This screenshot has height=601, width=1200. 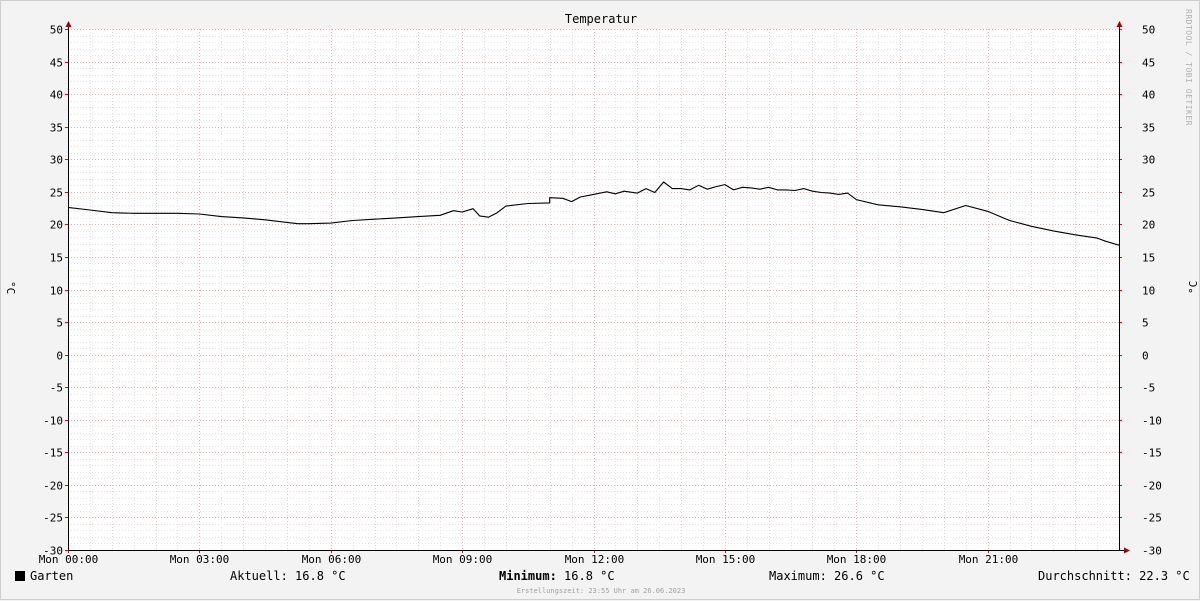 I want to click on y-axis-label-left: °C, so click(x=10, y=288).